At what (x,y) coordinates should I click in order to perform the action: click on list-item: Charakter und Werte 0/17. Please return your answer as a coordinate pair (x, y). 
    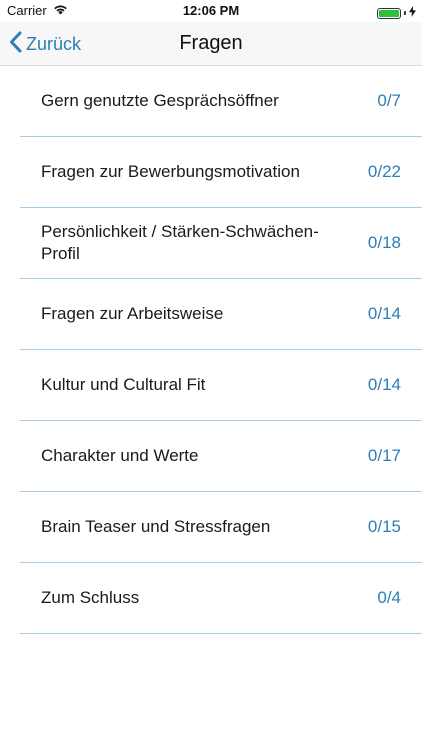
    Looking at the image, I should click on (221, 456).